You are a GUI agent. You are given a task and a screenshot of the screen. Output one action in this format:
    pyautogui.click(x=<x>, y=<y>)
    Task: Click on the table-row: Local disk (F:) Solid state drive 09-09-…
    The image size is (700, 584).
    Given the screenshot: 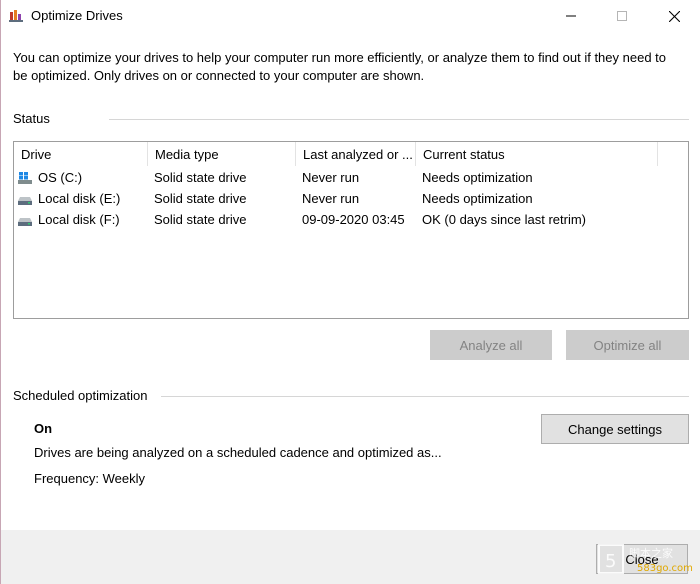 What is the action you would take?
    pyautogui.click(x=351, y=219)
    